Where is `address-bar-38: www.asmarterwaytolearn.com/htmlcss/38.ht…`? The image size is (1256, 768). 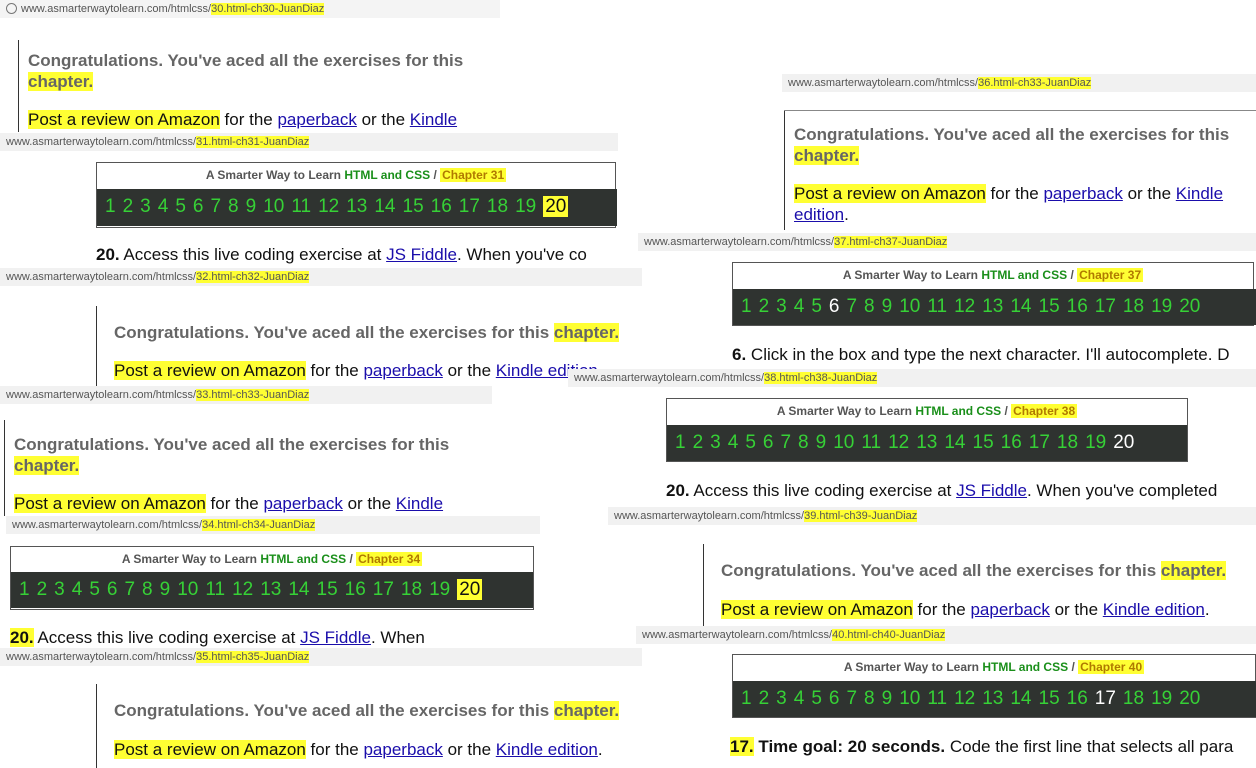
address-bar-38: www.asmarterwaytolearn.com/htmlcss/38.ht… is located at coordinates (912, 378).